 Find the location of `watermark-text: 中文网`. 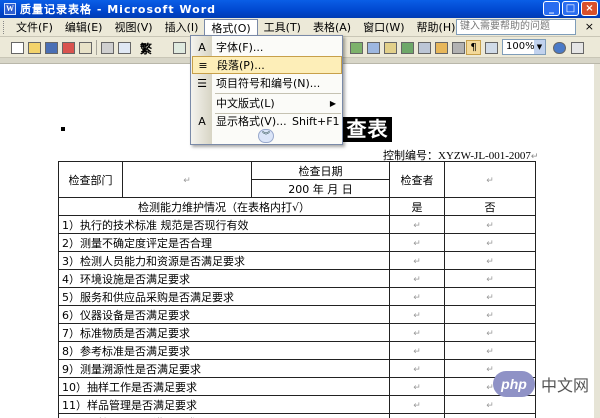

watermark-text: 中文网 is located at coordinates (565, 384).